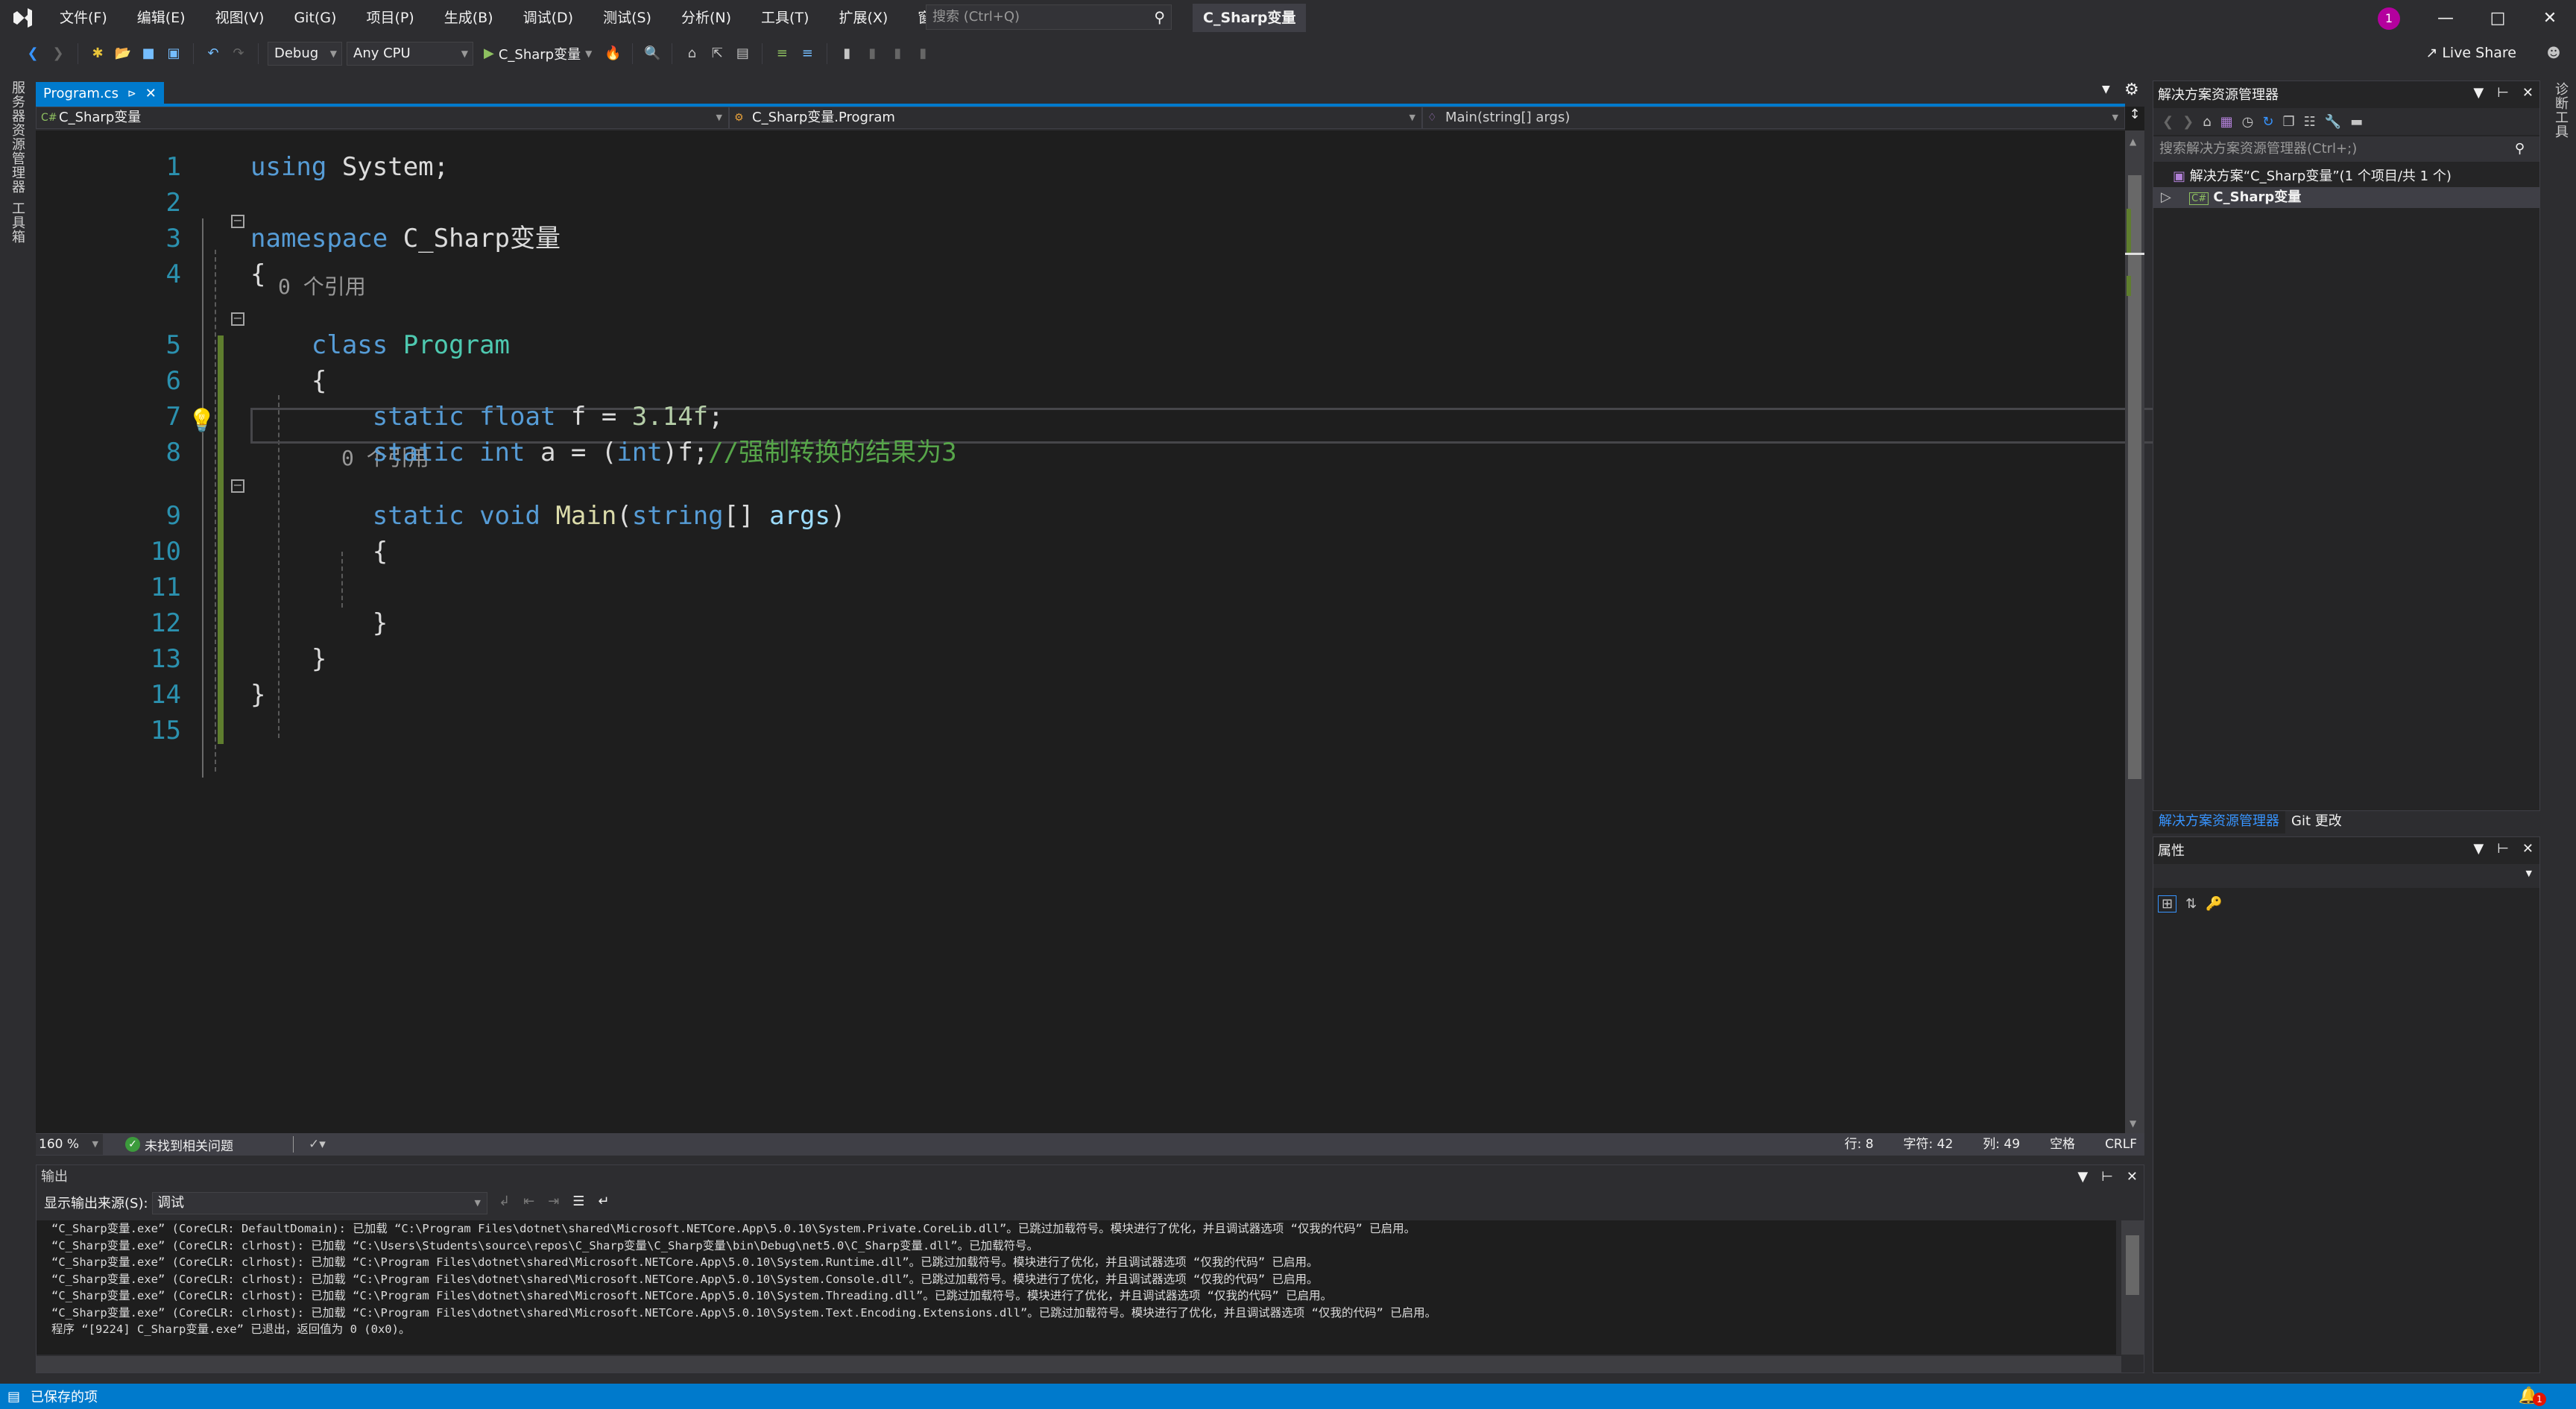  I want to click on lightbulb-icon: 💡, so click(201, 421).